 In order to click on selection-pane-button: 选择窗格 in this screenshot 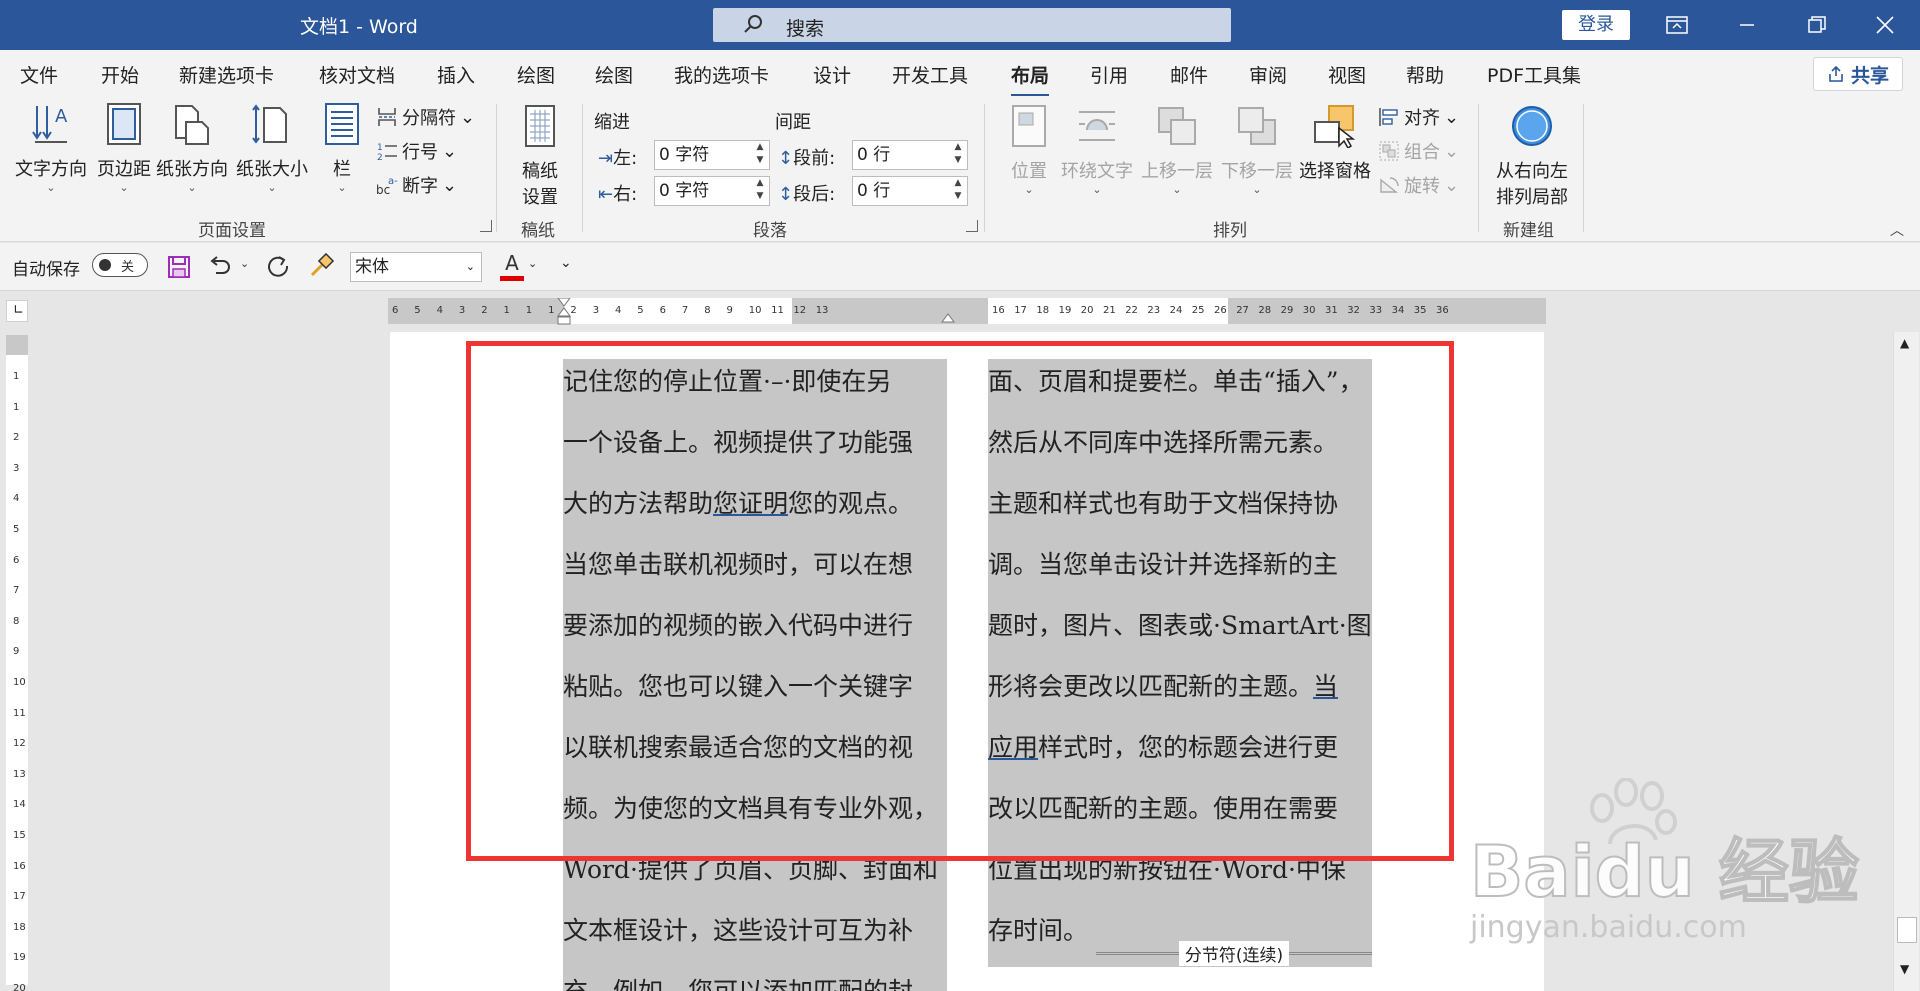, I will do `click(1335, 143)`.